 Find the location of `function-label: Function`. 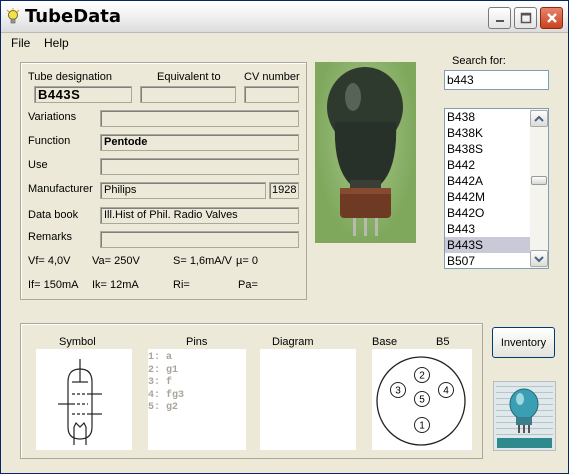

function-label: Function is located at coordinates (49, 141).